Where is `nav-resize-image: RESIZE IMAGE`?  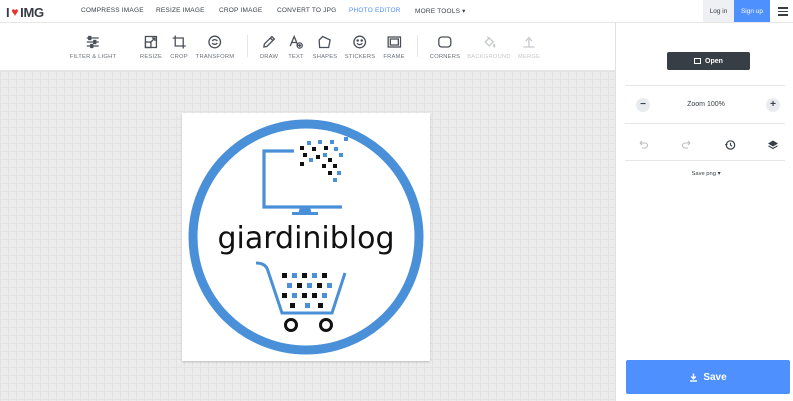
nav-resize-image: RESIZE IMAGE is located at coordinates (180, 10).